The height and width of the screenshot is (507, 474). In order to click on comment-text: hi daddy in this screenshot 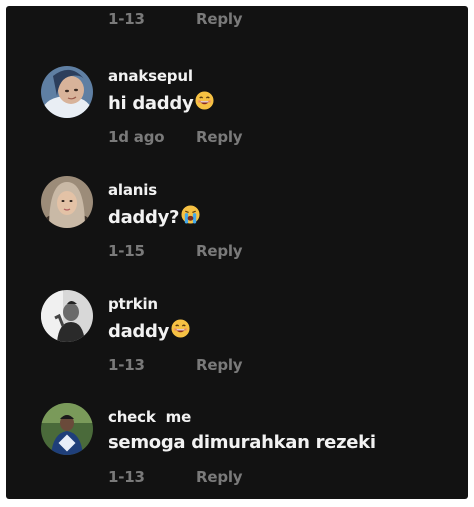, I will do `click(161, 103)`.